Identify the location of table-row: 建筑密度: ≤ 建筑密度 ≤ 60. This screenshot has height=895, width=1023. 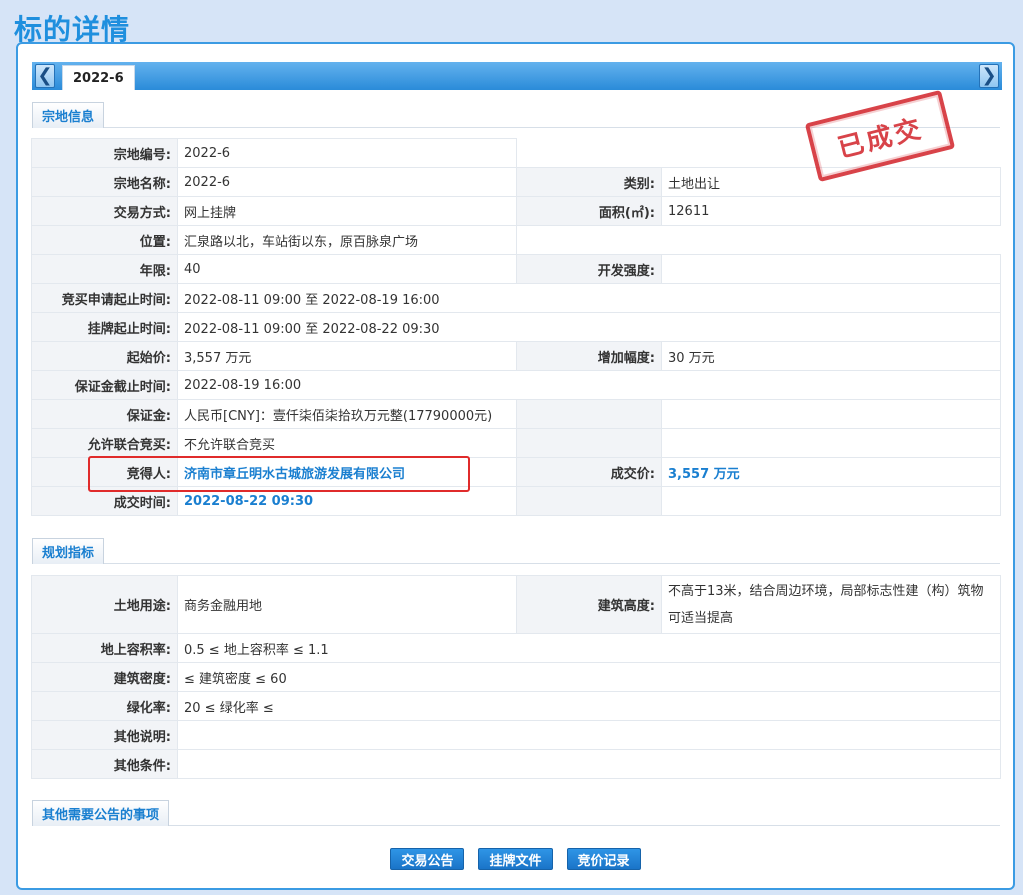
(516, 677).